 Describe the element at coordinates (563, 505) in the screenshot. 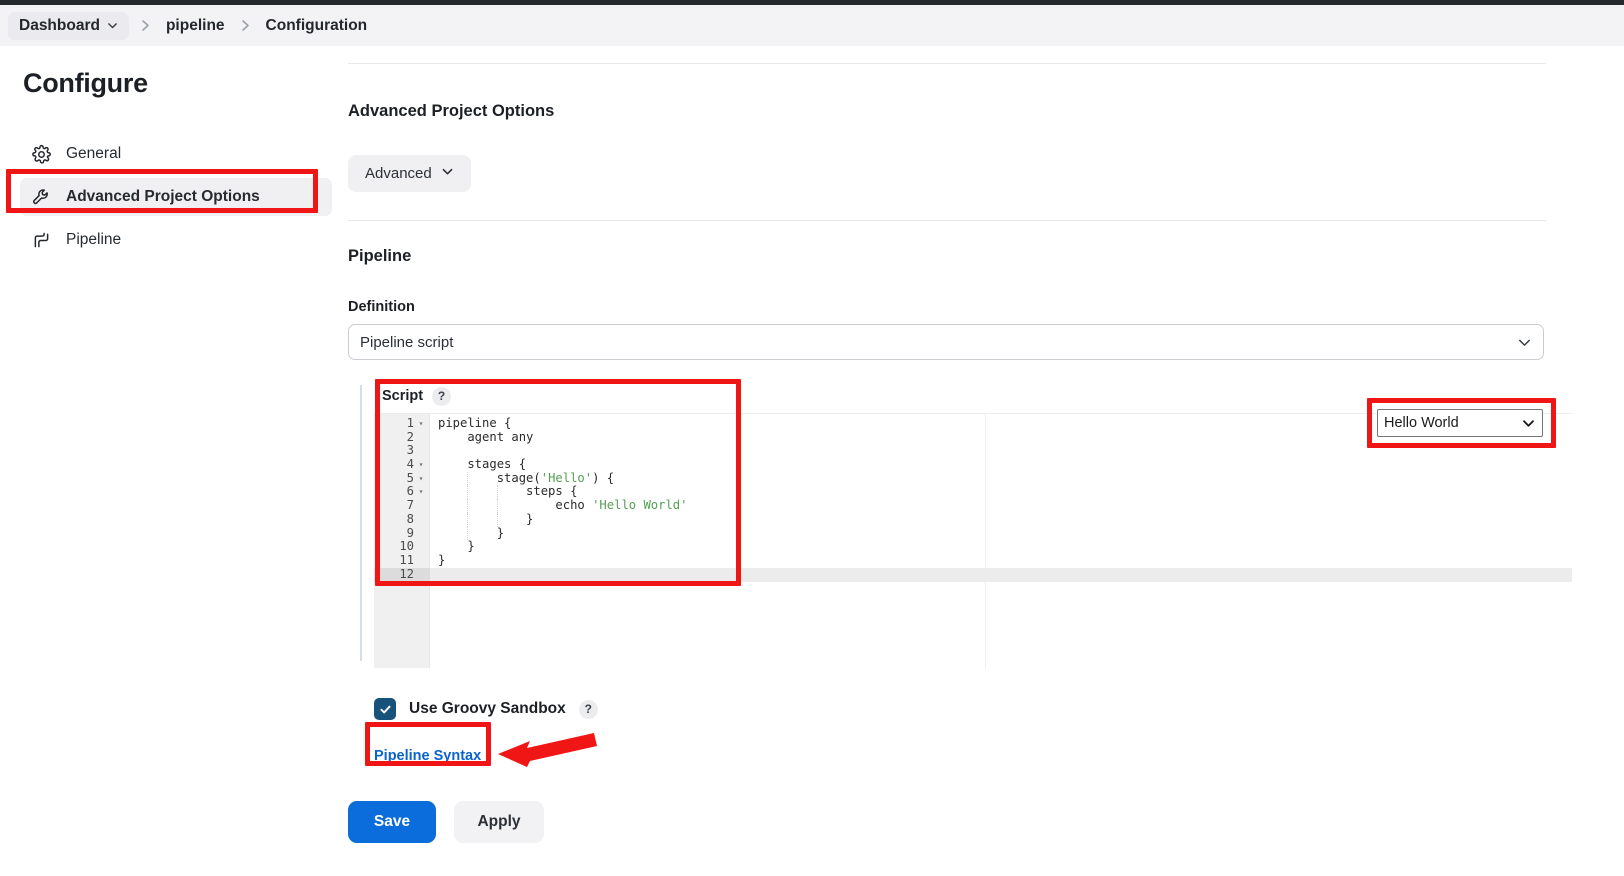

I see `code-text: echo 'Hello World'` at that location.